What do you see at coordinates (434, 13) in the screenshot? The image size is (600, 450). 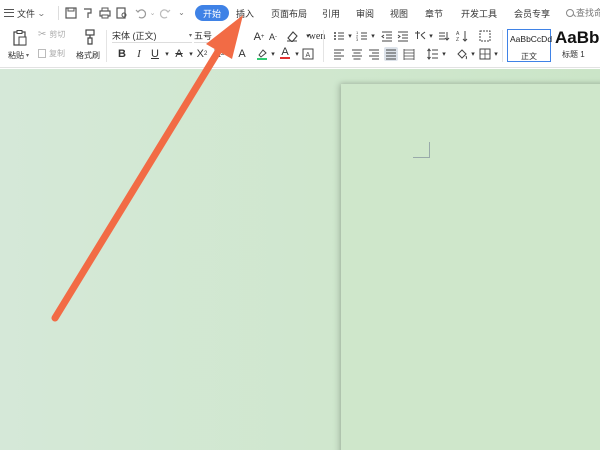 I see `tab-chapter: 章节` at bounding box center [434, 13].